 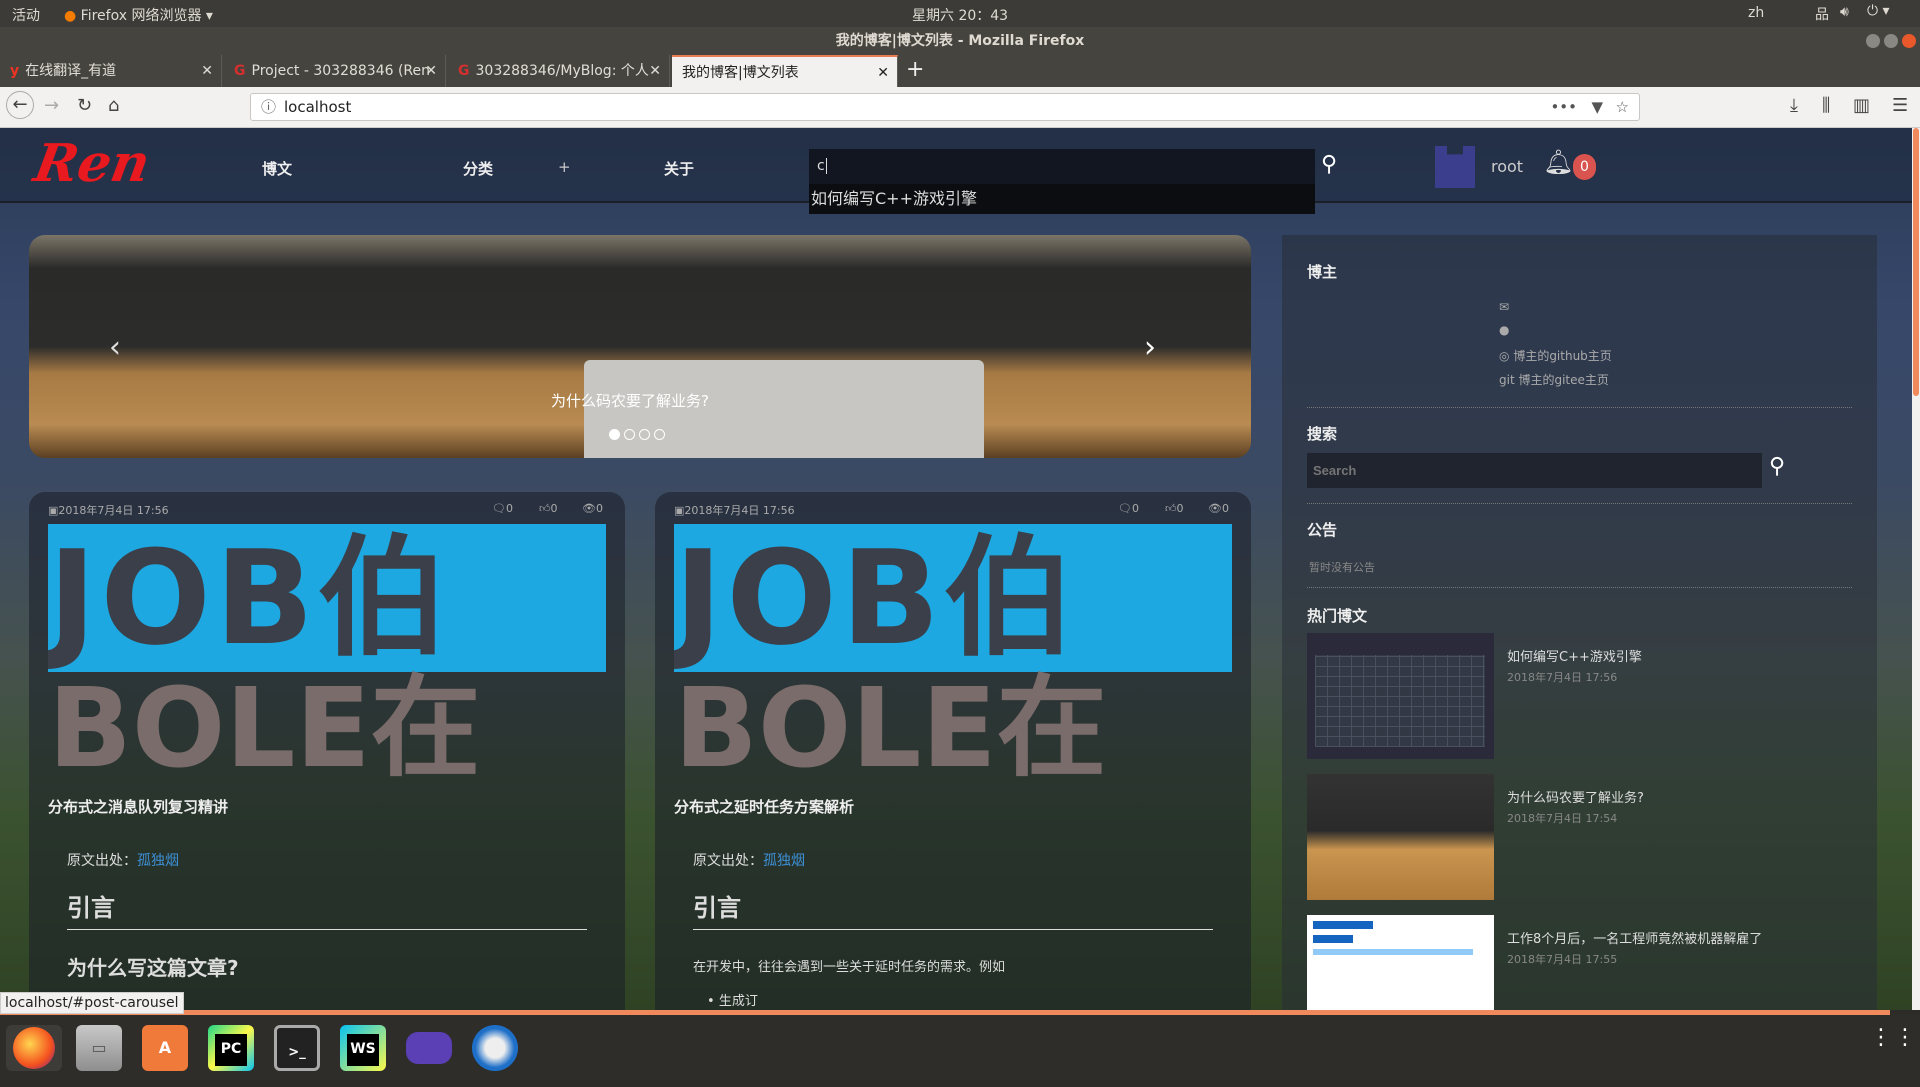 What do you see at coordinates (1584, 167) in the screenshot?
I see `notification-badge: 0` at bounding box center [1584, 167].